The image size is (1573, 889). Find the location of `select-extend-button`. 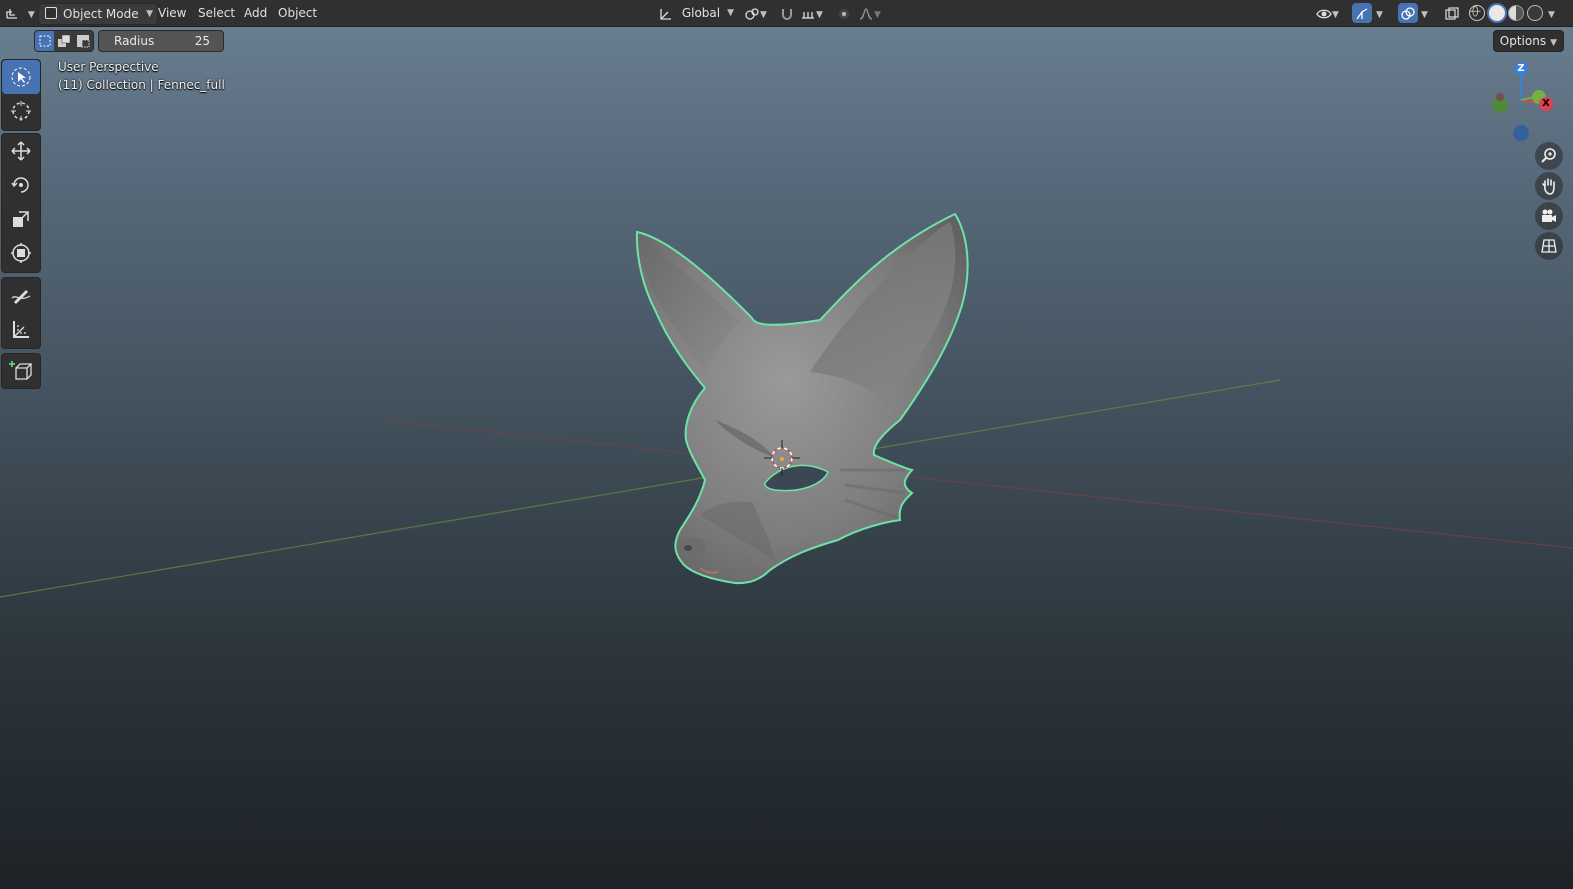

select-extend-button is located at coordinates (63, 41).